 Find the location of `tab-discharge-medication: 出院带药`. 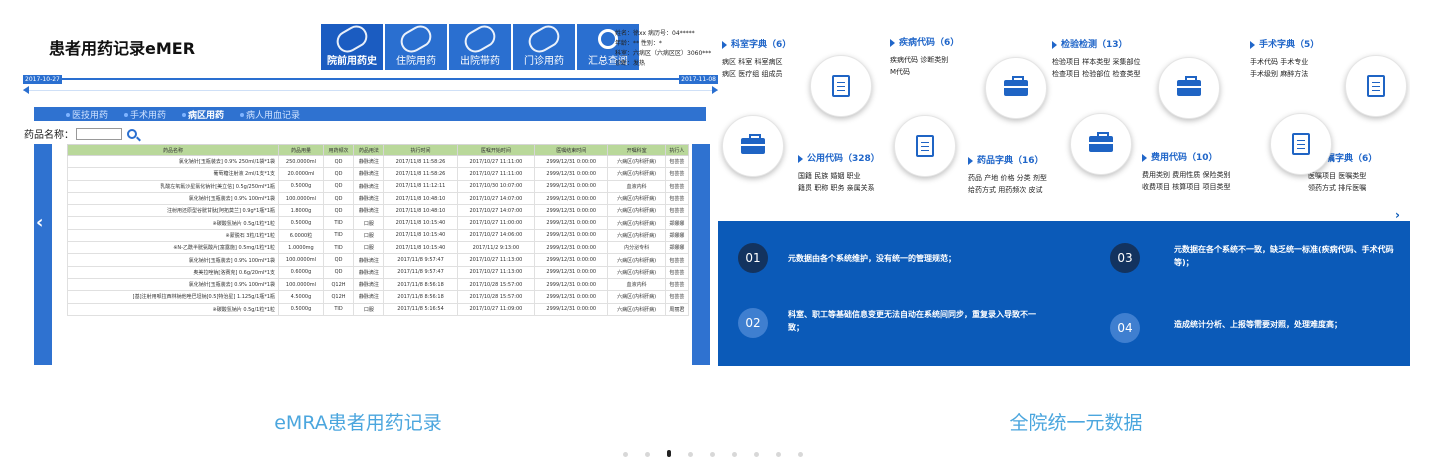

tab-discharge-medication: 出院带药 is located at coordinates (480, 45).